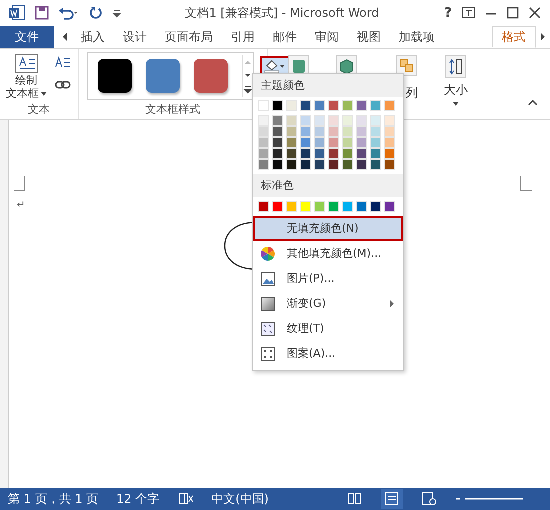 Image resolution: width=550 pixels, height=510 pixels. I want to click on link-icon, so click(63, 85).